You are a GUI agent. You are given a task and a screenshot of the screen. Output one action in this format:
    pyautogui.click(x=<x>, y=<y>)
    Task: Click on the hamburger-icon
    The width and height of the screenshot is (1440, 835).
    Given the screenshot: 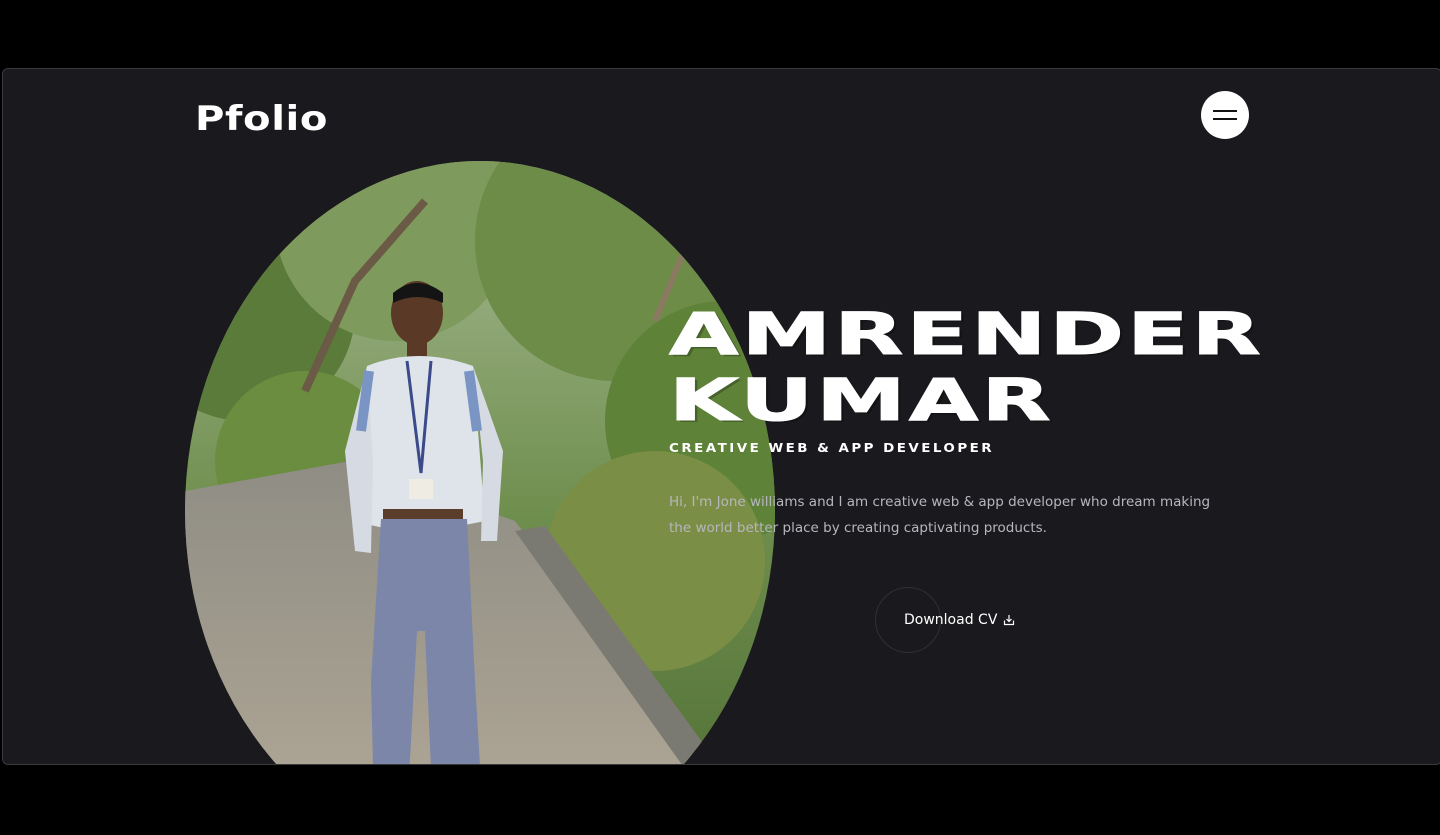 What is the action you would take?
    pyautogui.click(x=1225, y=111)
    